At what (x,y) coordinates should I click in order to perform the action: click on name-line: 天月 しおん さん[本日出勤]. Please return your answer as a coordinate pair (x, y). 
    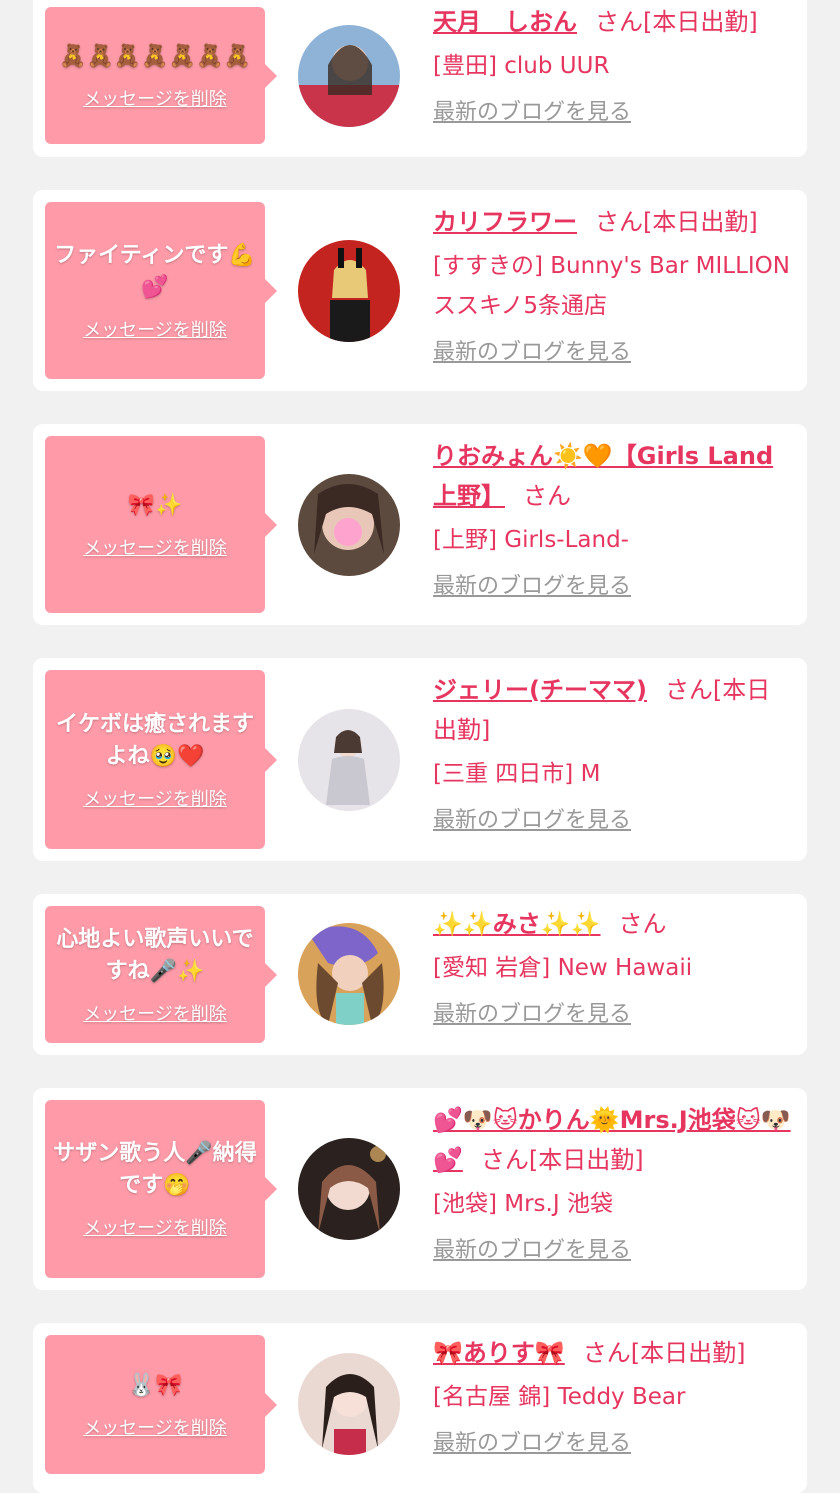
    Looking at the image, I should click on (613, 22).